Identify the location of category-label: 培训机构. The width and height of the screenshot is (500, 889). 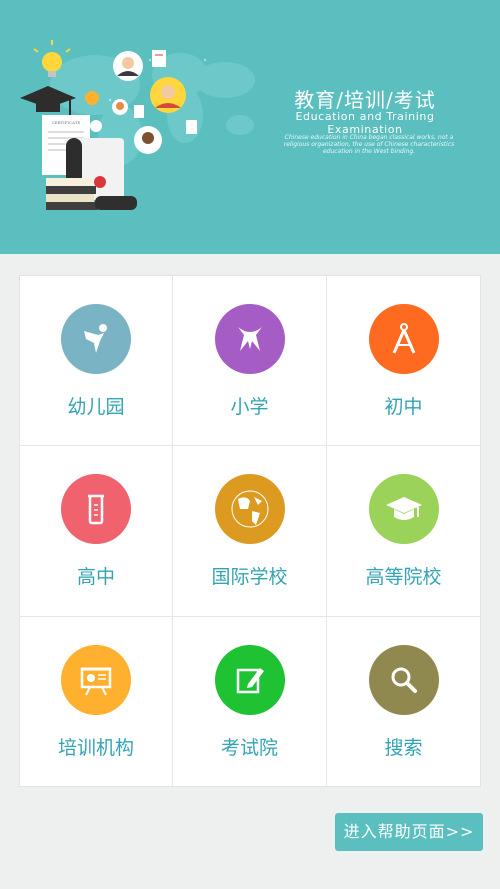
(95, 748).